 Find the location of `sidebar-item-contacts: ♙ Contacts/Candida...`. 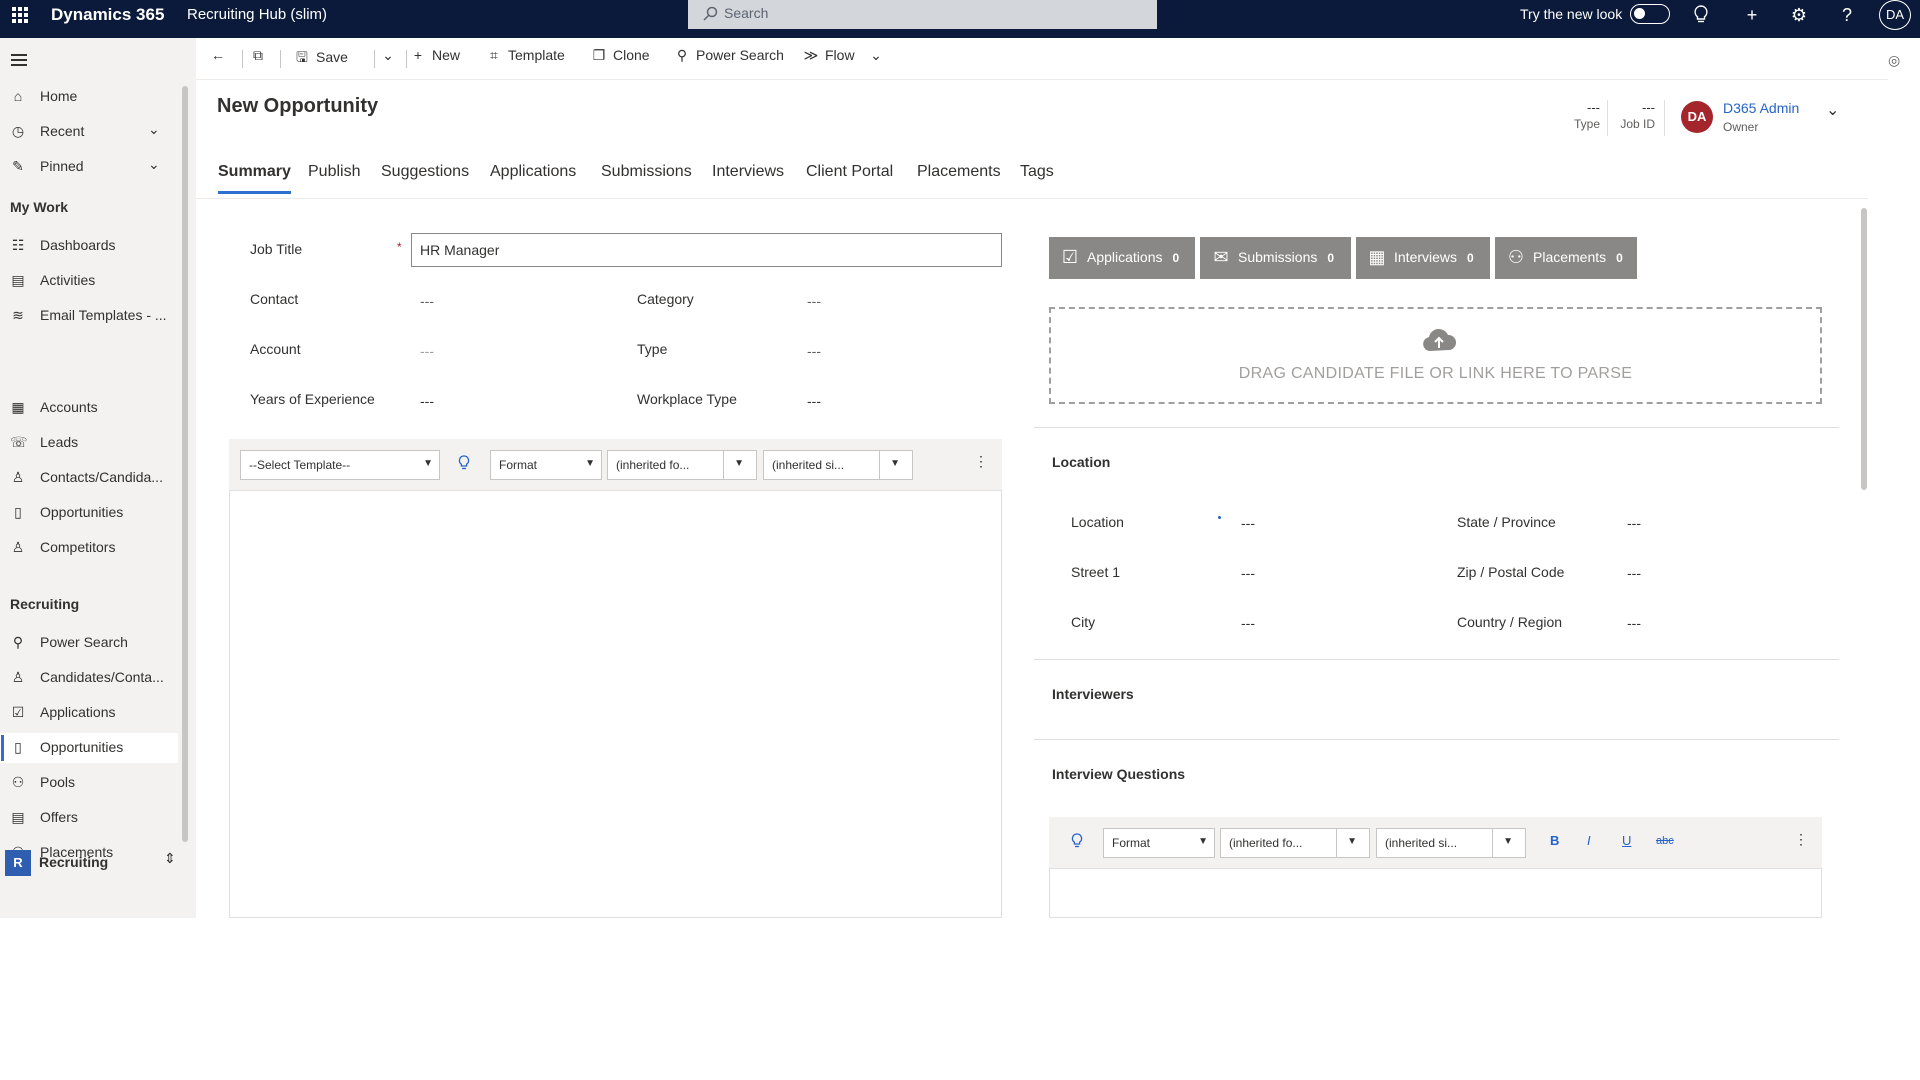

sidebar-item-contacts: ♙ Contacts/Candida... is located at coordinates (89, 478).